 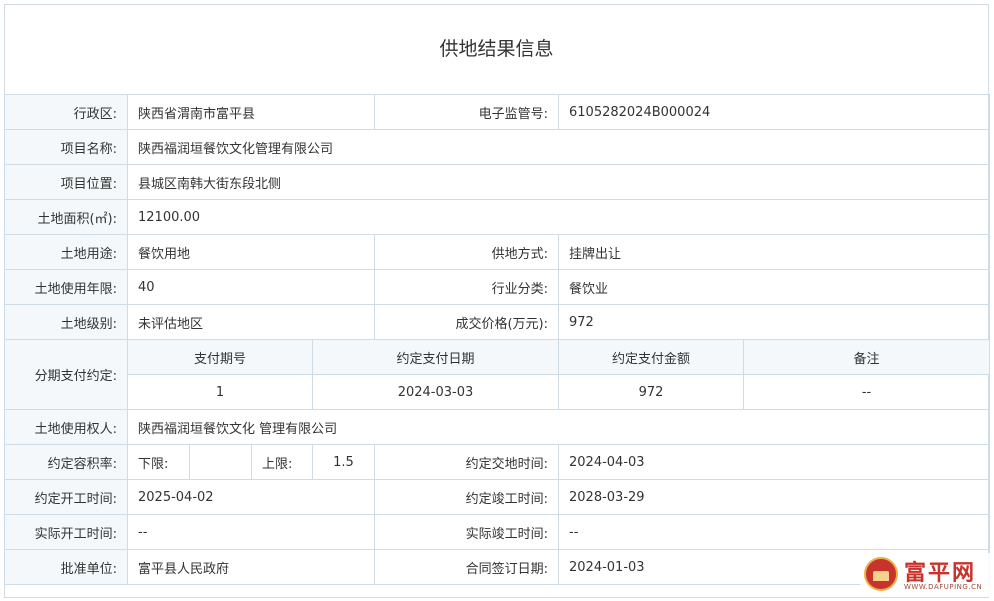 I want to click on installment-header-period: 支付期号, so click(x=220, y=357).